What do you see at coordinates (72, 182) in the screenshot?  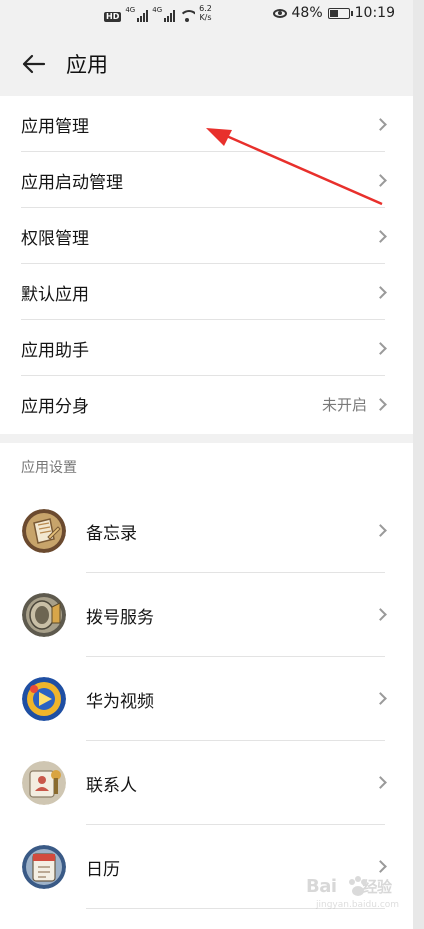 I see `menu-item-label: 应用启动管理` at bounding box center [72, 182].